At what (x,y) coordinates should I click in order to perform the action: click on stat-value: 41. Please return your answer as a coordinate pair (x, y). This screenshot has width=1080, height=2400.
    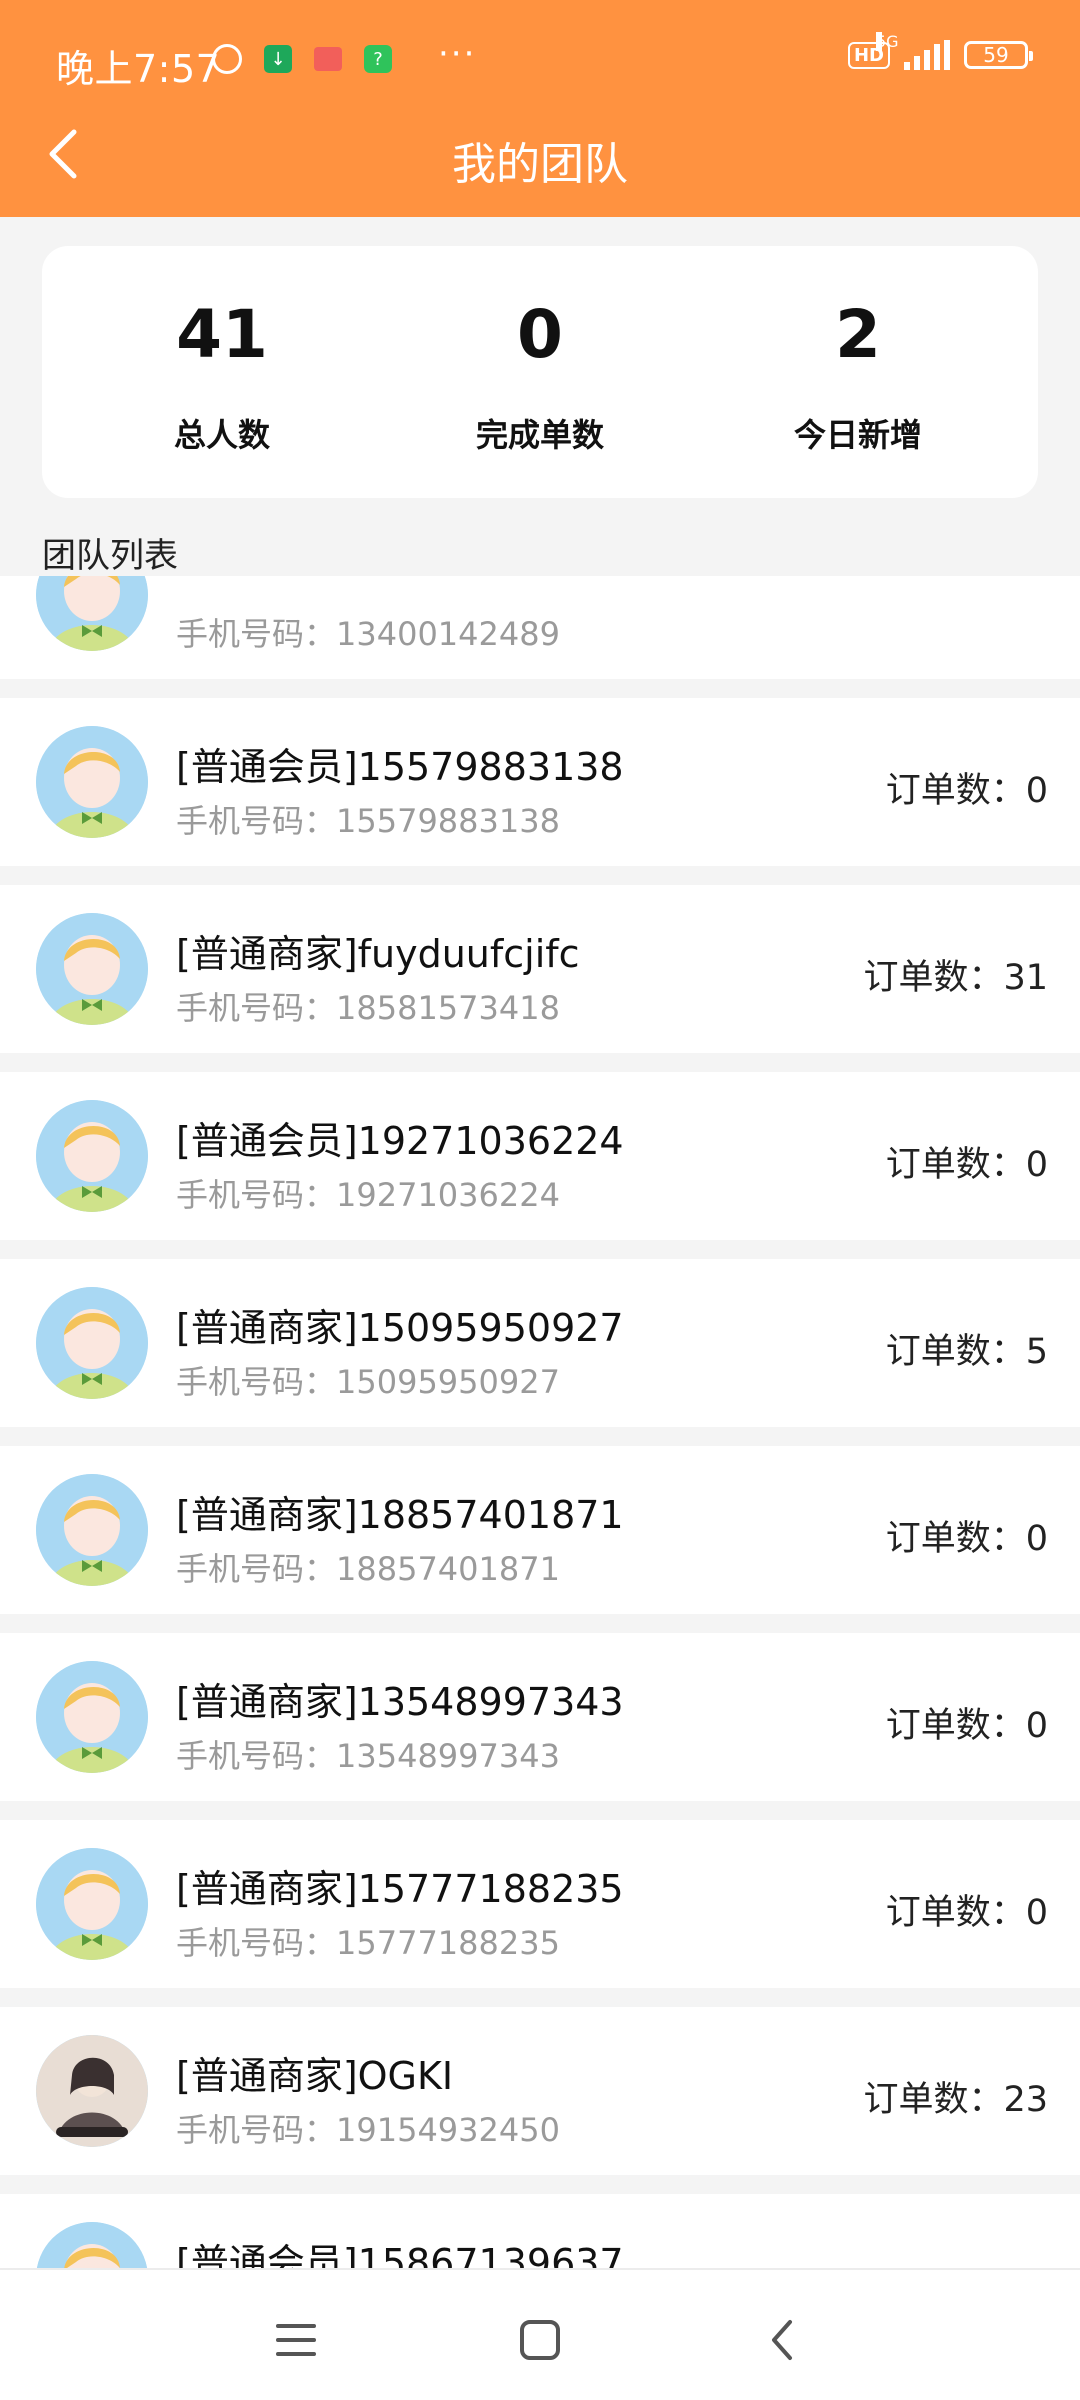
    Looking at the image, I should click on (222, 334).